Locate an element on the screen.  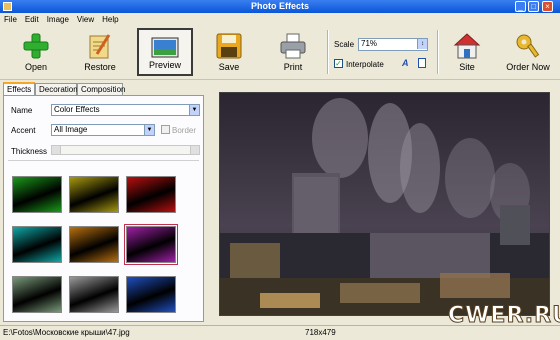
title-bar: Photo Effects _ □ × is located at coordinates (280, 6).